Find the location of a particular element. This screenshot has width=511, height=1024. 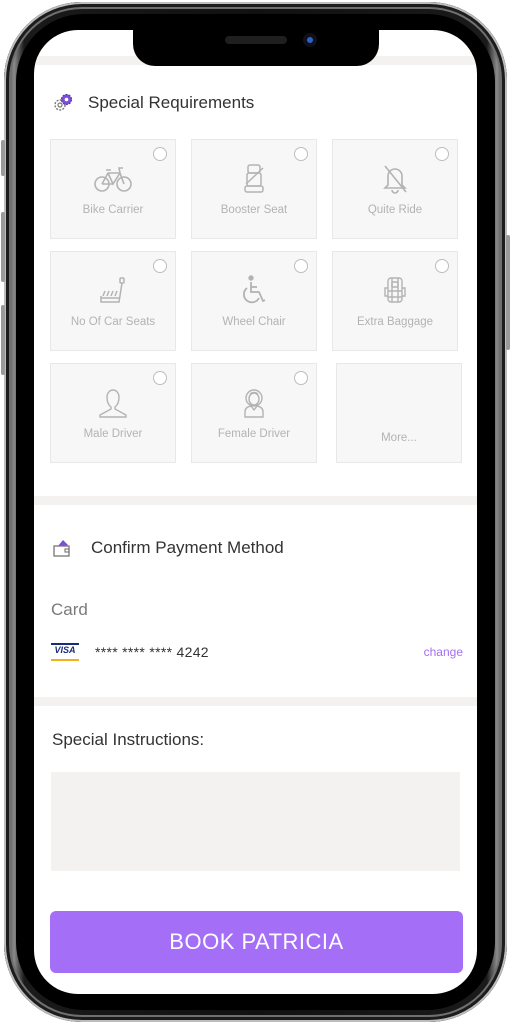

power-button is located at coordinates (508, 292).